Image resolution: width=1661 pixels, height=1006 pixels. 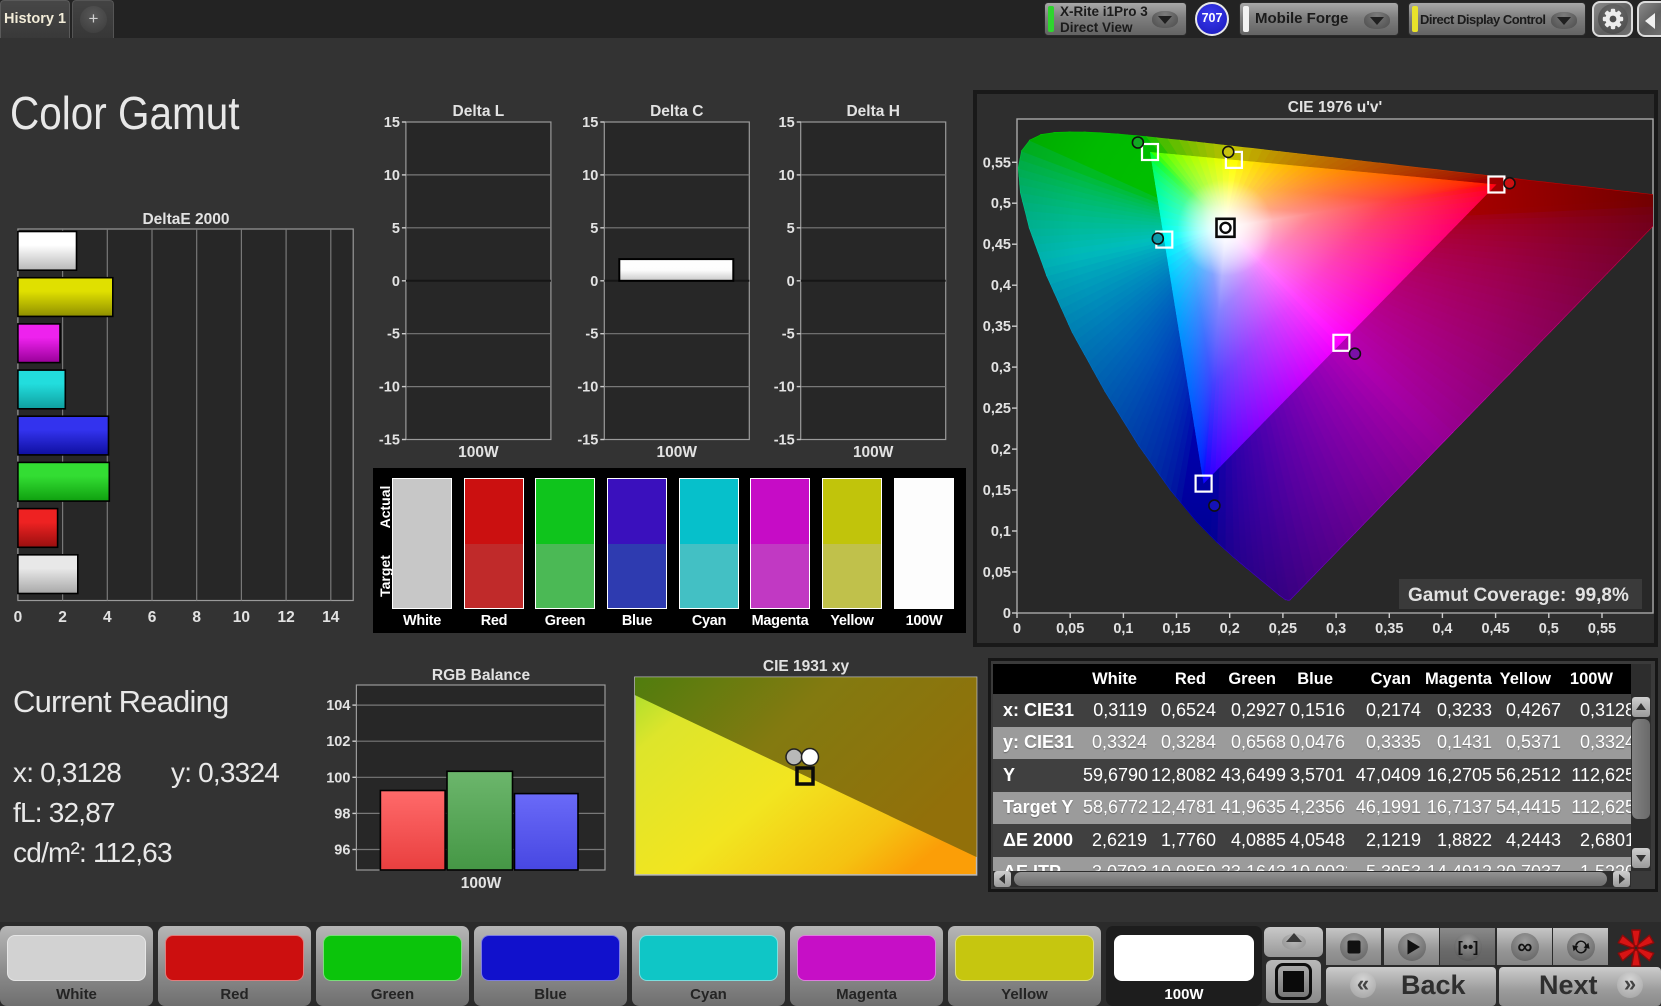 What do you see at coordinates (872, 111) in the screenshot?
I see `svg-text: Delta H` at bounding box center [872, 111].